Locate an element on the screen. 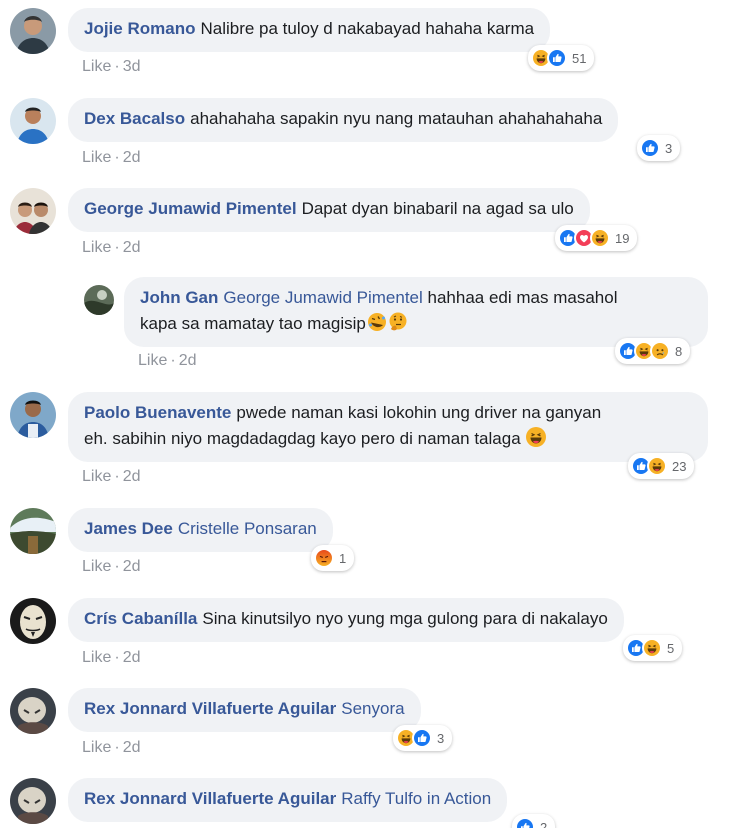  sad-icon is located at coordinates (660, 351).